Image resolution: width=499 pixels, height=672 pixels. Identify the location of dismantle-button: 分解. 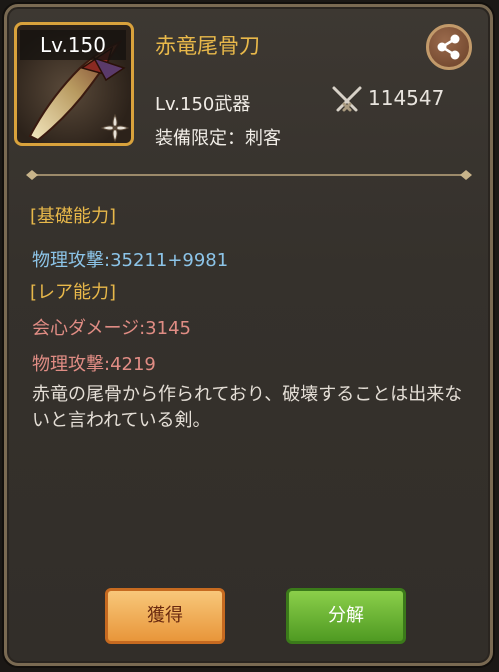
(346, 616).